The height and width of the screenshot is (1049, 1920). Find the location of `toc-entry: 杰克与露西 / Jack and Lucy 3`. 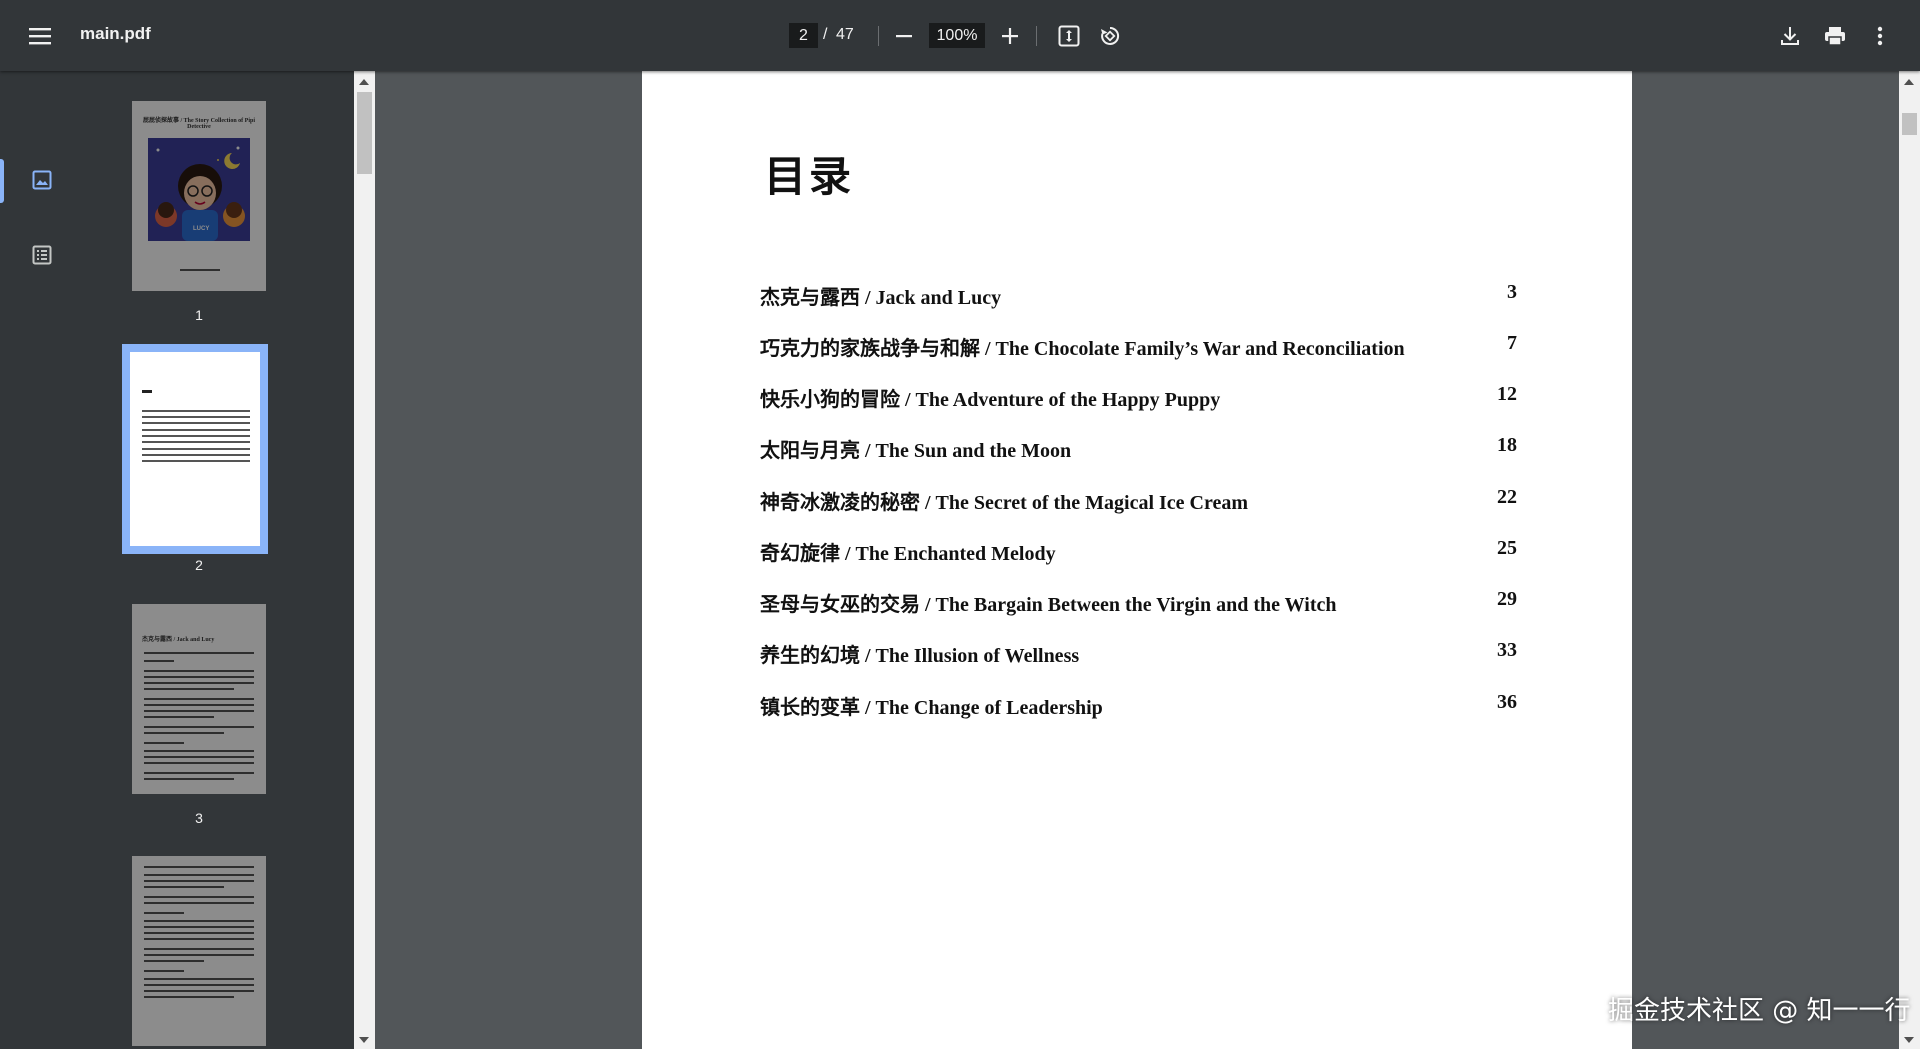

toc-entry: 杰克与露西 / Jack and Lucy 3 is located at coordinates (1138, 295).